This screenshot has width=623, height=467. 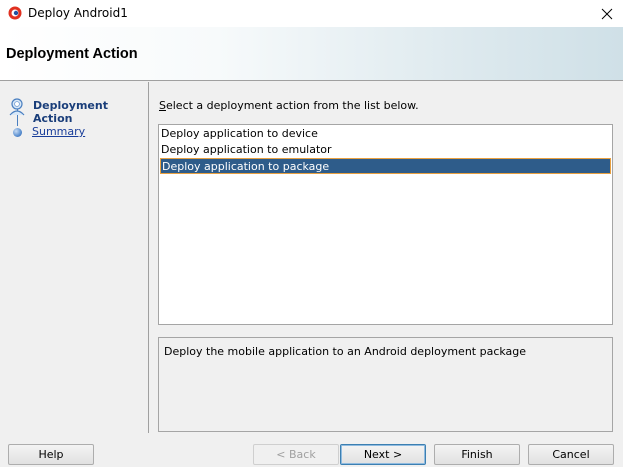 I want to click on close-button, so click(x=607, y=13).